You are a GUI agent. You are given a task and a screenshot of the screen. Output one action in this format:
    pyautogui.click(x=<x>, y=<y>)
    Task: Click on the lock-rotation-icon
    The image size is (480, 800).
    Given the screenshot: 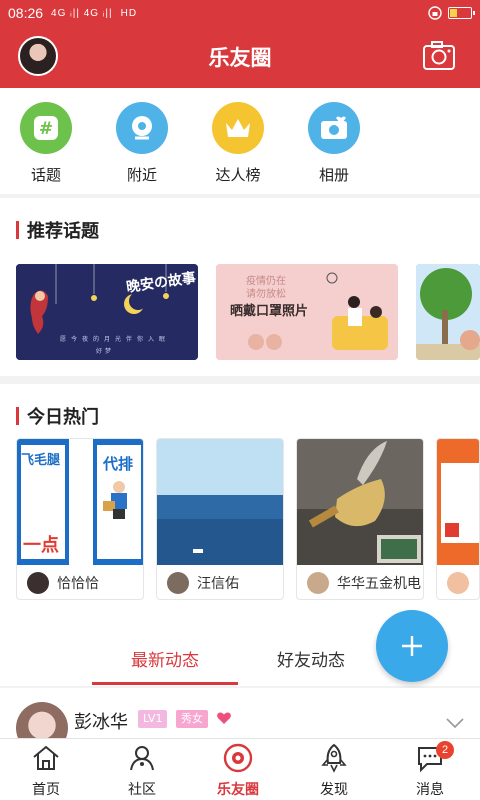 What is the action you would take?
    pyautogui.click(x=435, y=13)
    